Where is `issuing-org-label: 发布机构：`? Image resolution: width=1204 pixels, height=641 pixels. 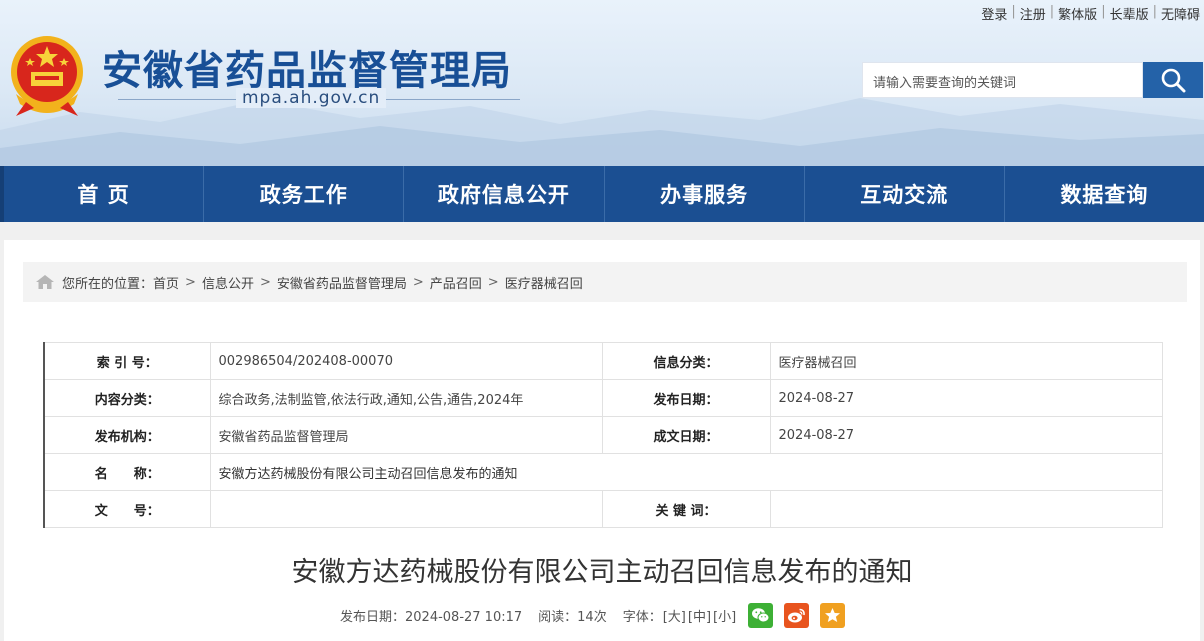 issuing-org-label: 发布机构： is located at coordinates (127, 435).